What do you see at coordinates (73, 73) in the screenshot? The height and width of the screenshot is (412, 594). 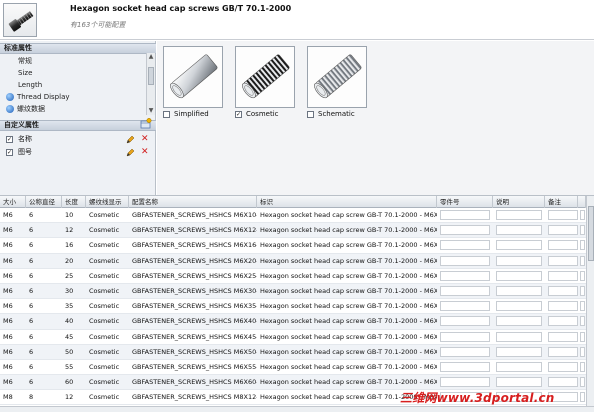 I see `property-size: Size` at bounding box center [73, 73].